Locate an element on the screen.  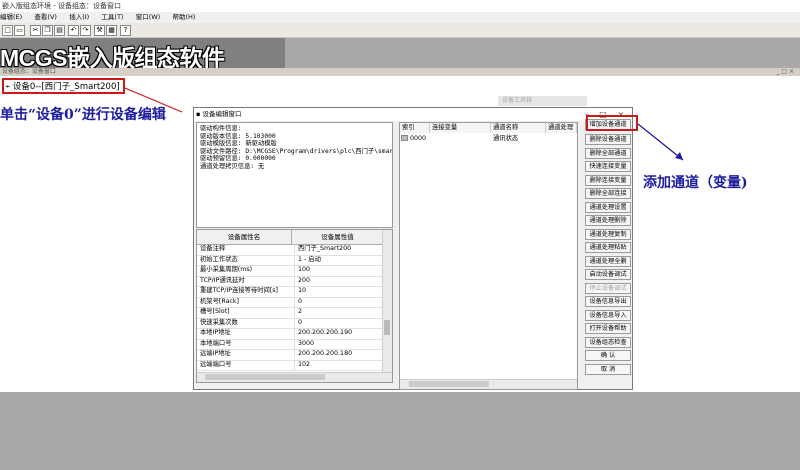
open-device-help-button: 打开设备帮助 is located at coordinates (608, 328).